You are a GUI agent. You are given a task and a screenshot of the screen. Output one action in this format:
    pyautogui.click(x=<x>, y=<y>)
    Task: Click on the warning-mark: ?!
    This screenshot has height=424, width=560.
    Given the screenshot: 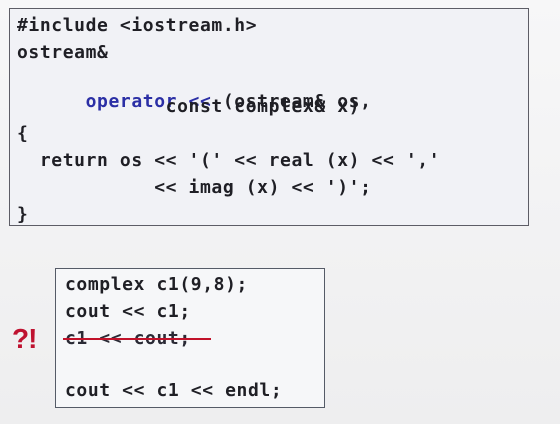 What is the action you would take?
    pyautogui.click(x=24, y=338)
    